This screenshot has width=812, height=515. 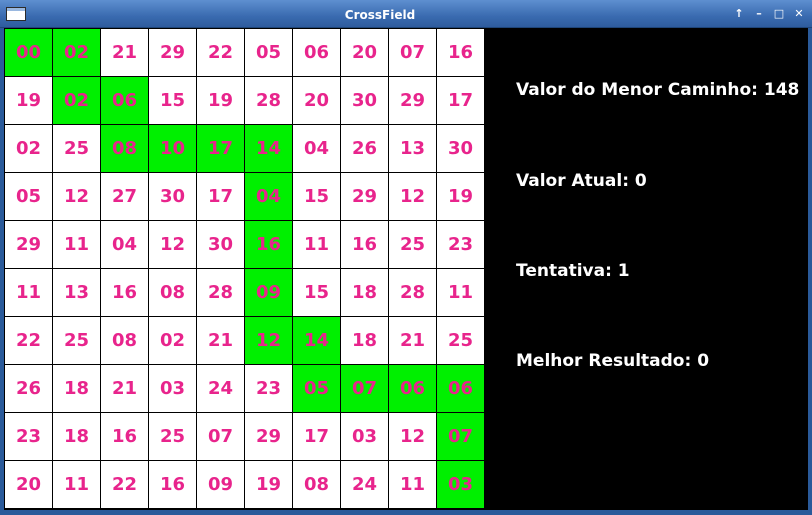 I want to click on close-button: ✕, so click(x=799, y=14).